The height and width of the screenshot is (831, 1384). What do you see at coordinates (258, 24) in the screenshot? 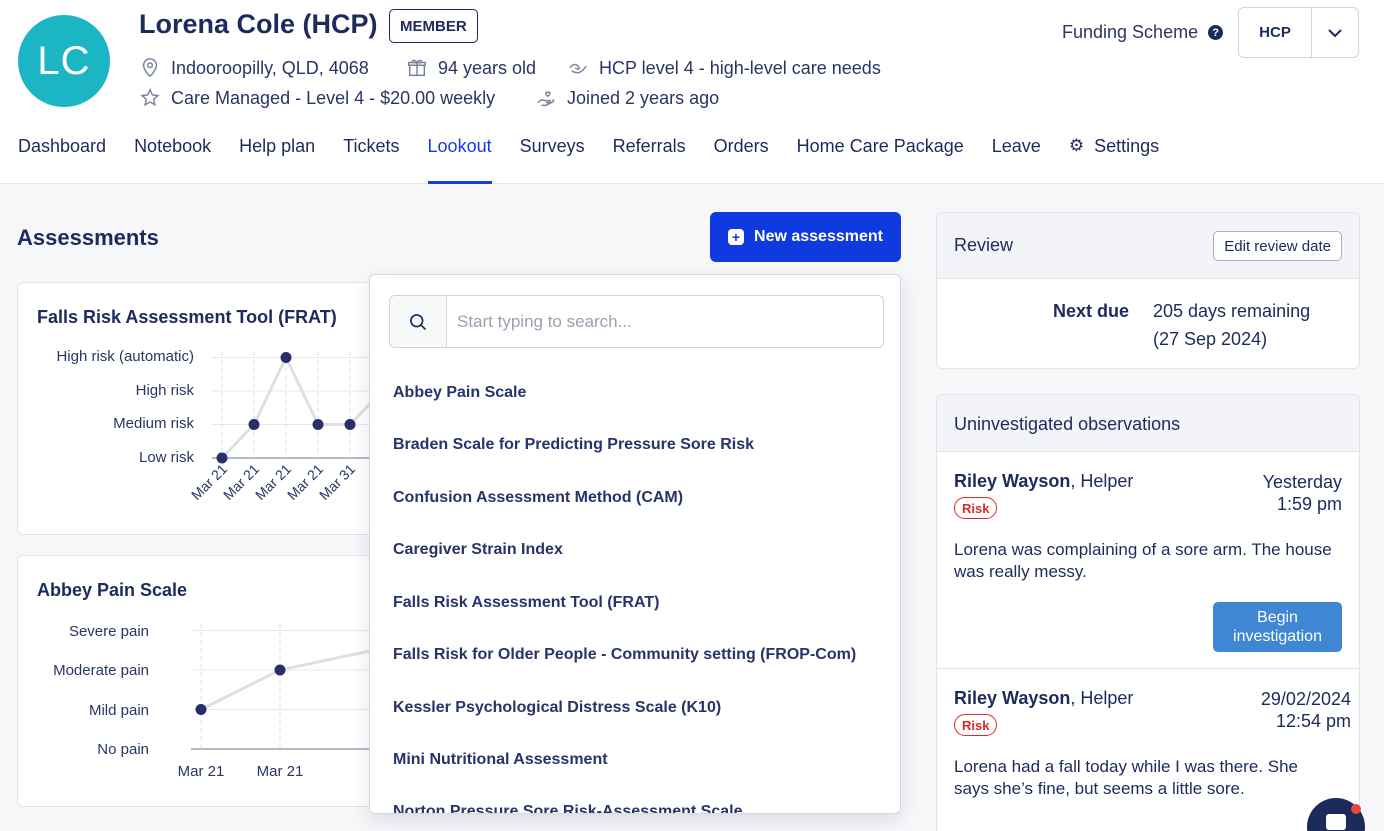
I see `client-name: Lorena Cole (HCP)` at bounding box center [258, 24].